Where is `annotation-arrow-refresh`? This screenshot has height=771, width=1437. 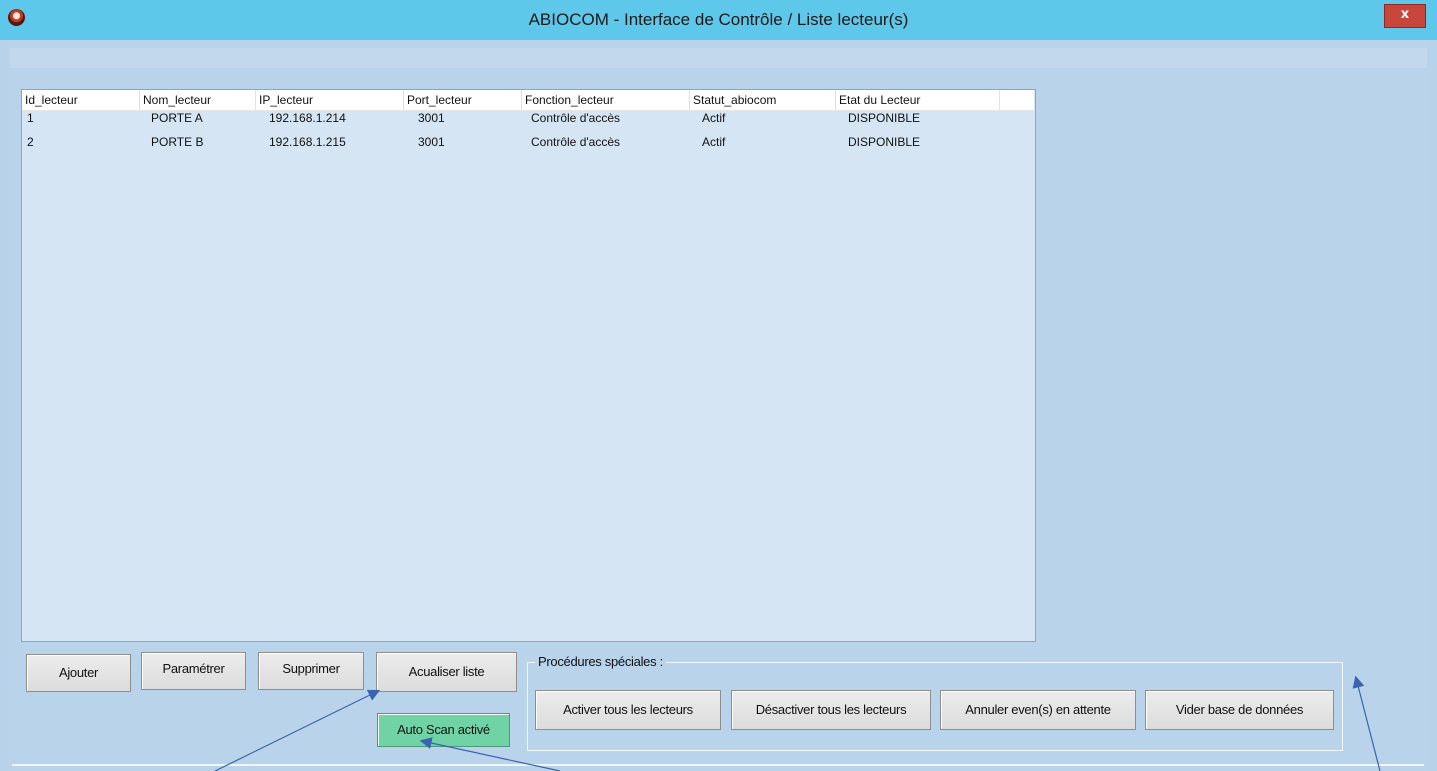
annotation-arrow-refresh is located at coordinates (297, 730).